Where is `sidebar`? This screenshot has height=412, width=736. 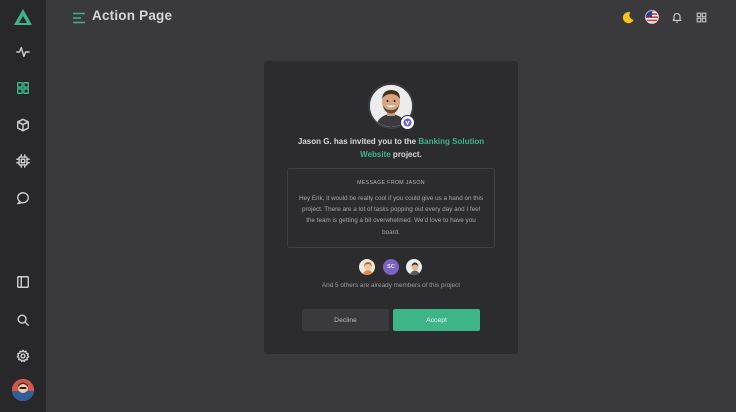 sidebar is located at coordinates (23, 206).